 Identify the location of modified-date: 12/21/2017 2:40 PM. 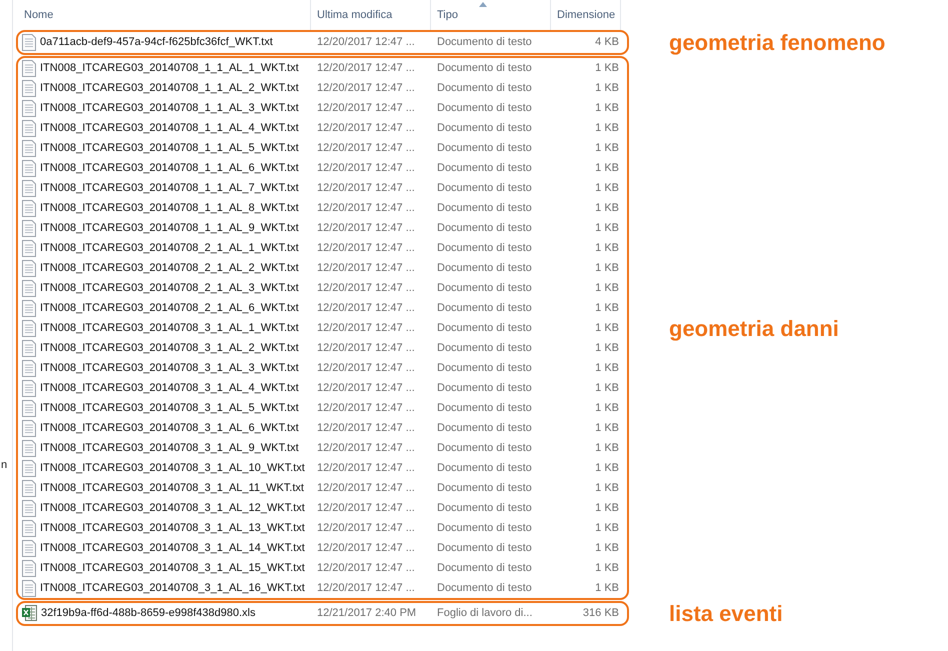
(367, 613).